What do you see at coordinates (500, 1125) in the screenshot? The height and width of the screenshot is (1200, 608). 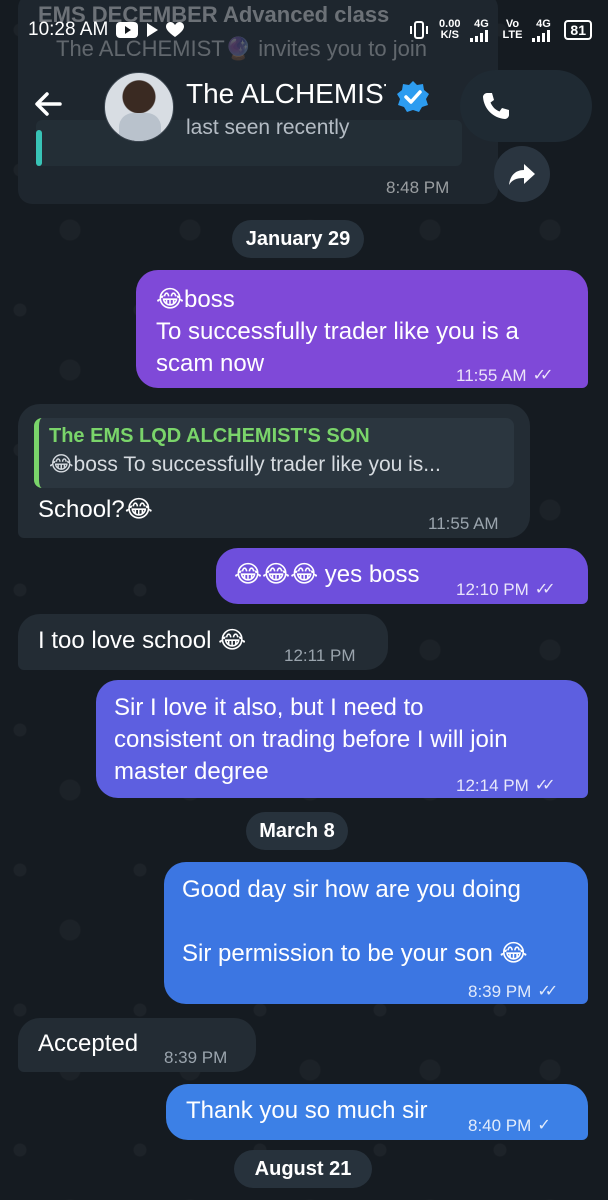 I see `message-time: 8:40 PM` at bounding box center [500, 1125].